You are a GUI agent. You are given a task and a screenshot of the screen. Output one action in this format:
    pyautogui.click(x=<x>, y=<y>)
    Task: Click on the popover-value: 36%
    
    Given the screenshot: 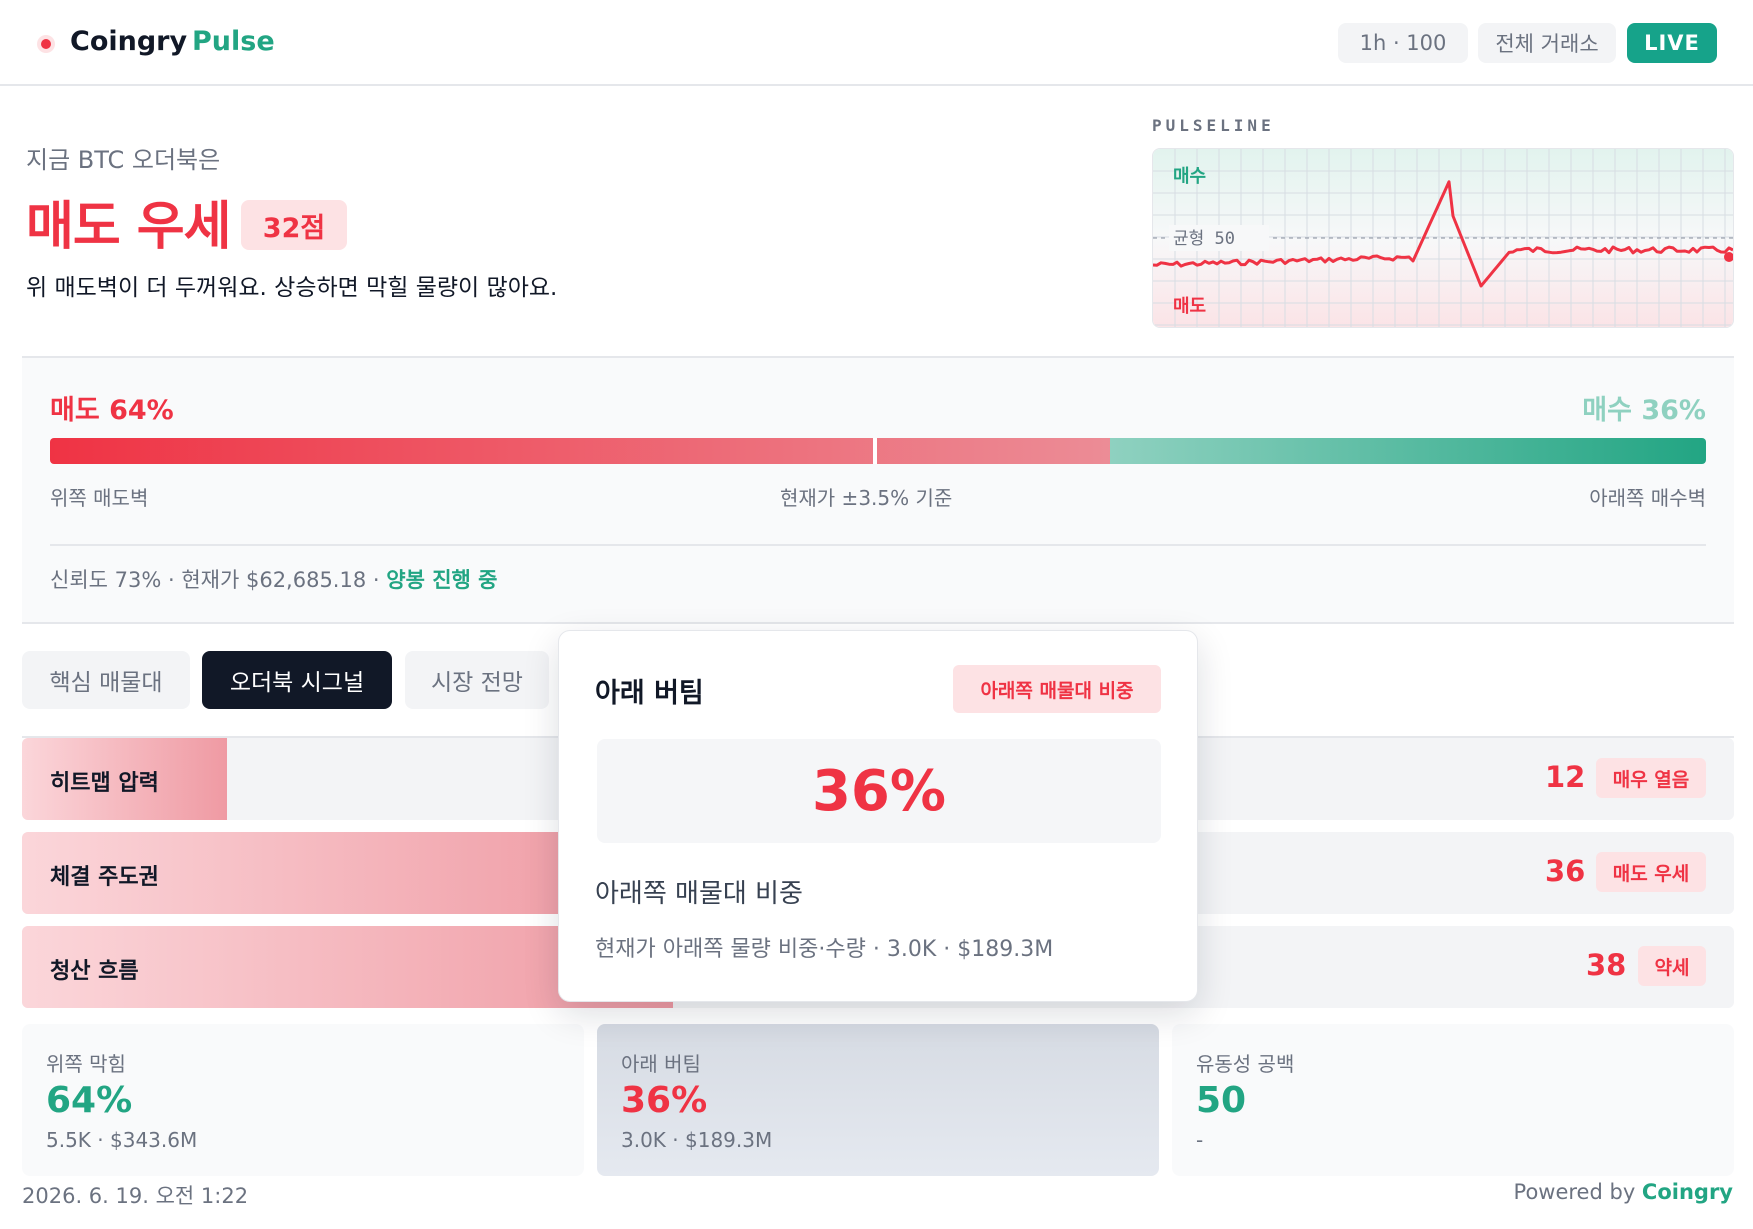 What is the action you would take?
    pyautogui.click(x=879, y=791)
    